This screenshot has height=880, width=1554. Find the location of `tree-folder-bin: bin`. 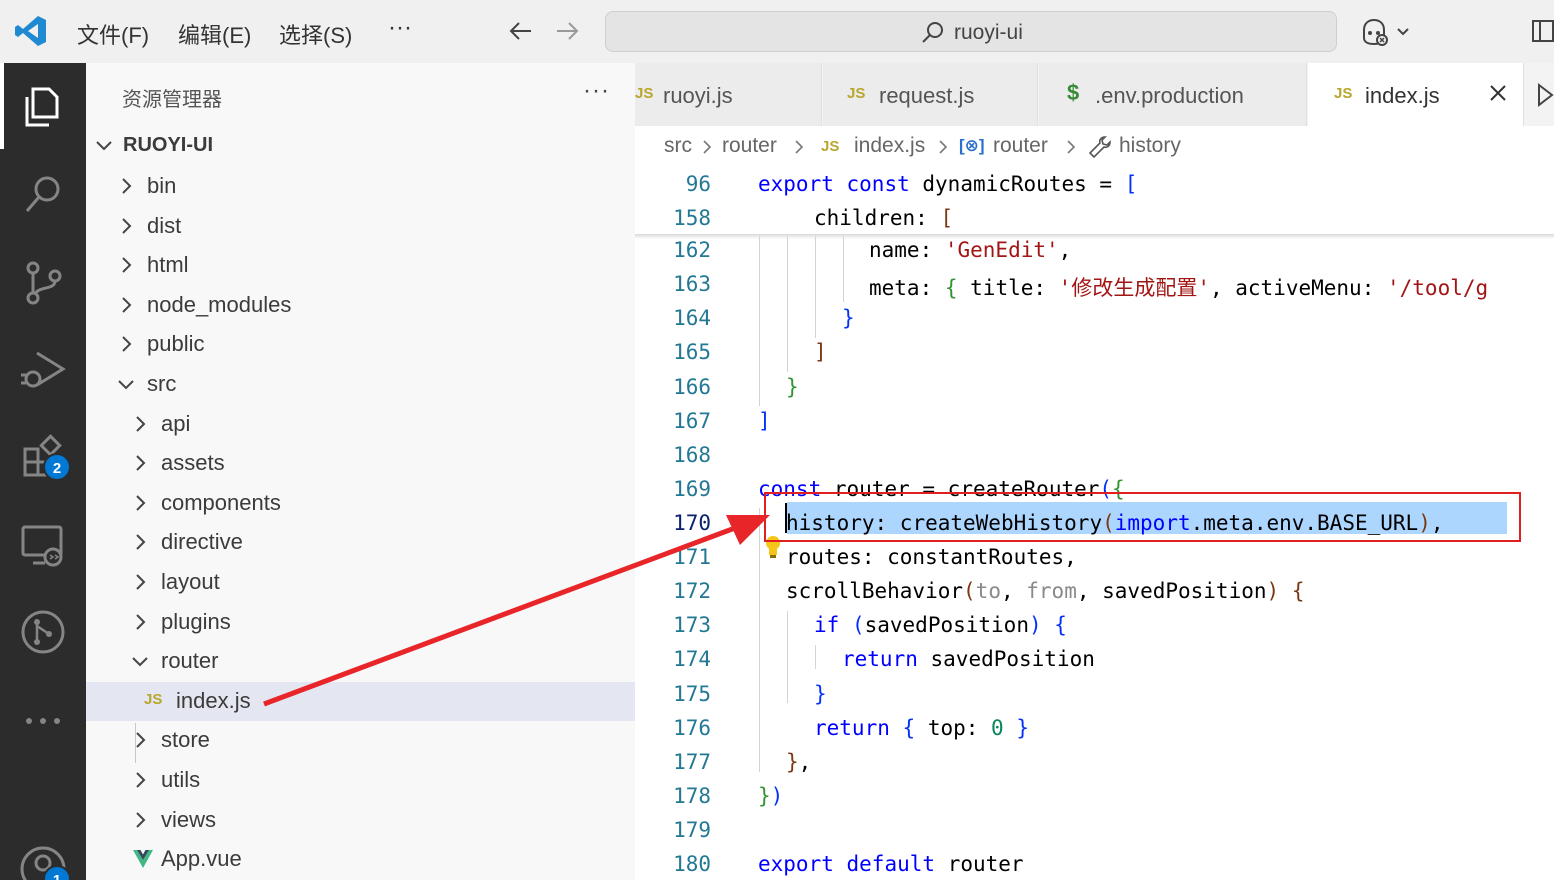

tree-folder-bin: bin is located at coordinates (360, 186).